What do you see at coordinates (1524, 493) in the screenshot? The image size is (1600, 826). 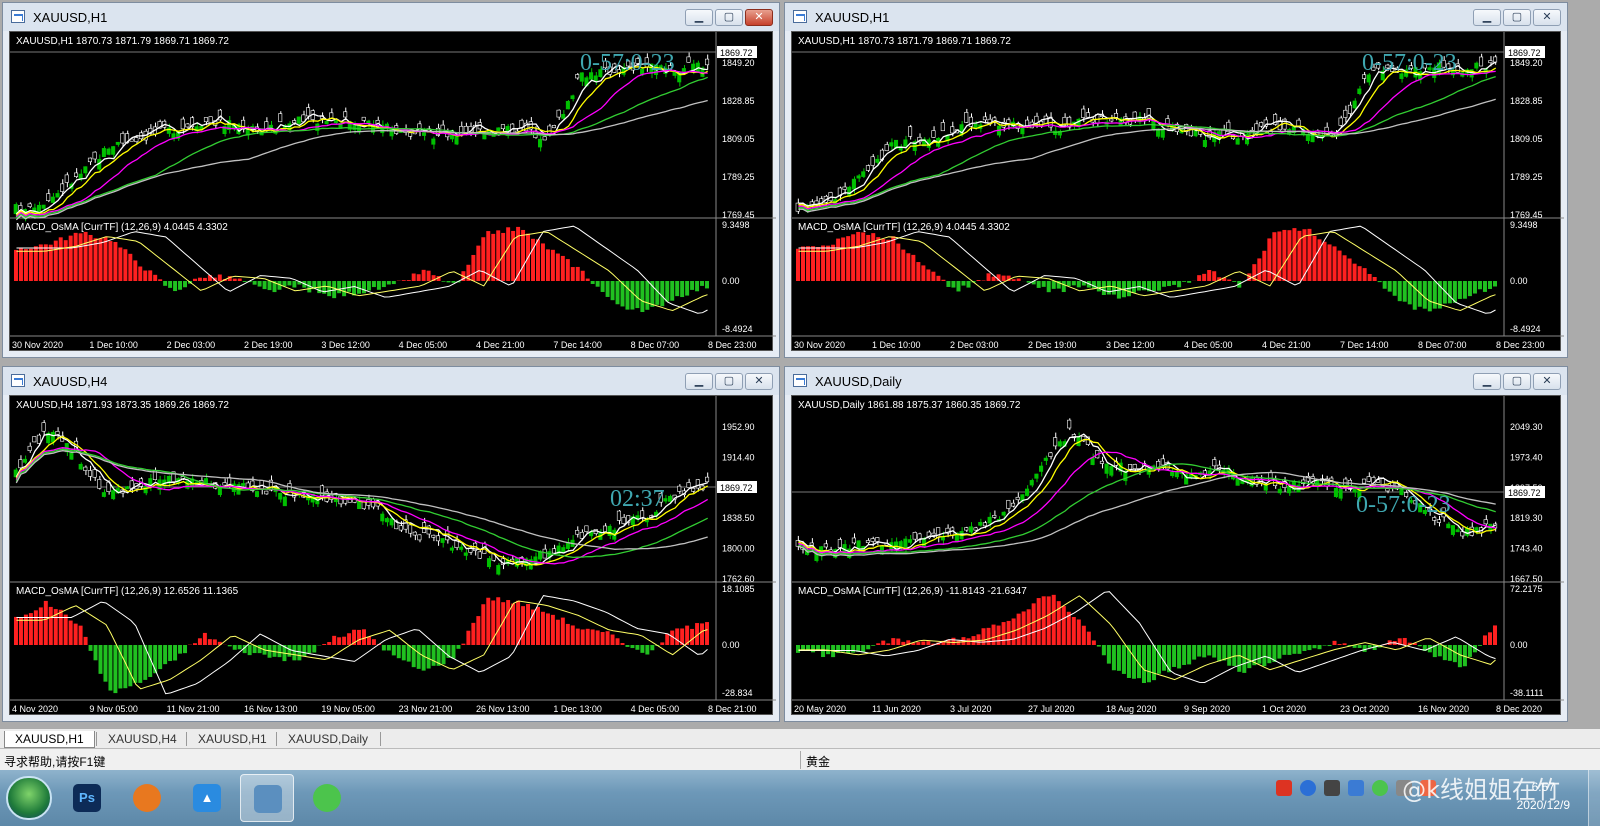 I see `current-price-value: 1869.72` at bounding box center [1524, 493].